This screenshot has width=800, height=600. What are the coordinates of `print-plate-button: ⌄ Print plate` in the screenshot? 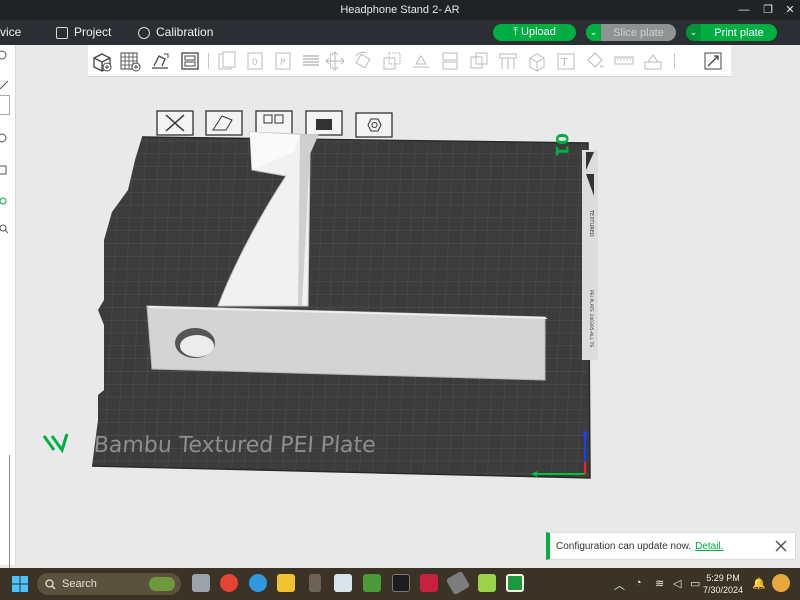 It's located at (731, 32).